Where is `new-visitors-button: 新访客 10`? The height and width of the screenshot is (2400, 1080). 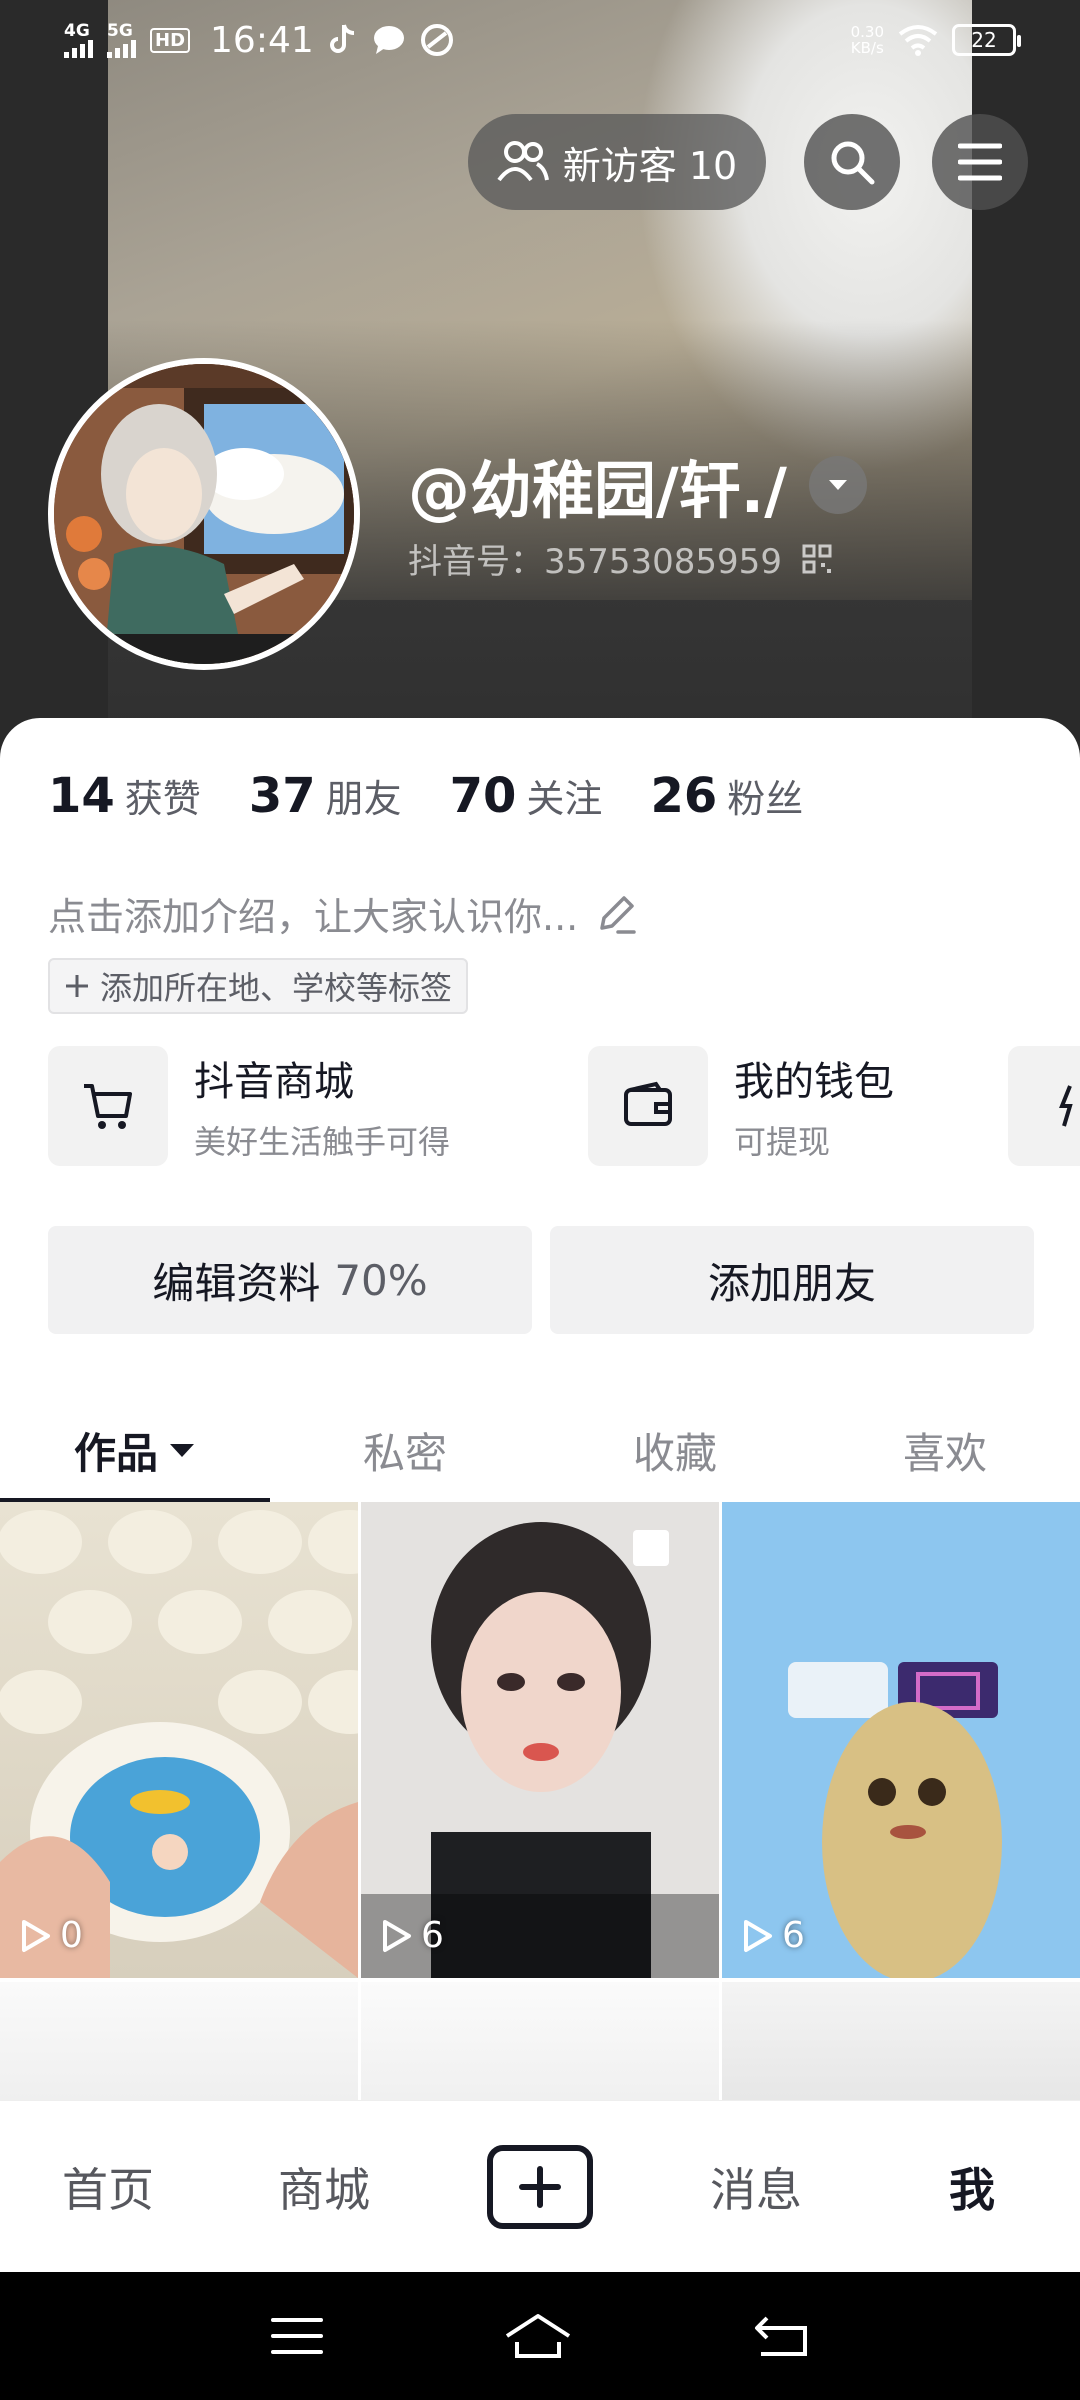 new-visitors-button: 新访客 10 is located at coordinates (617, 162).